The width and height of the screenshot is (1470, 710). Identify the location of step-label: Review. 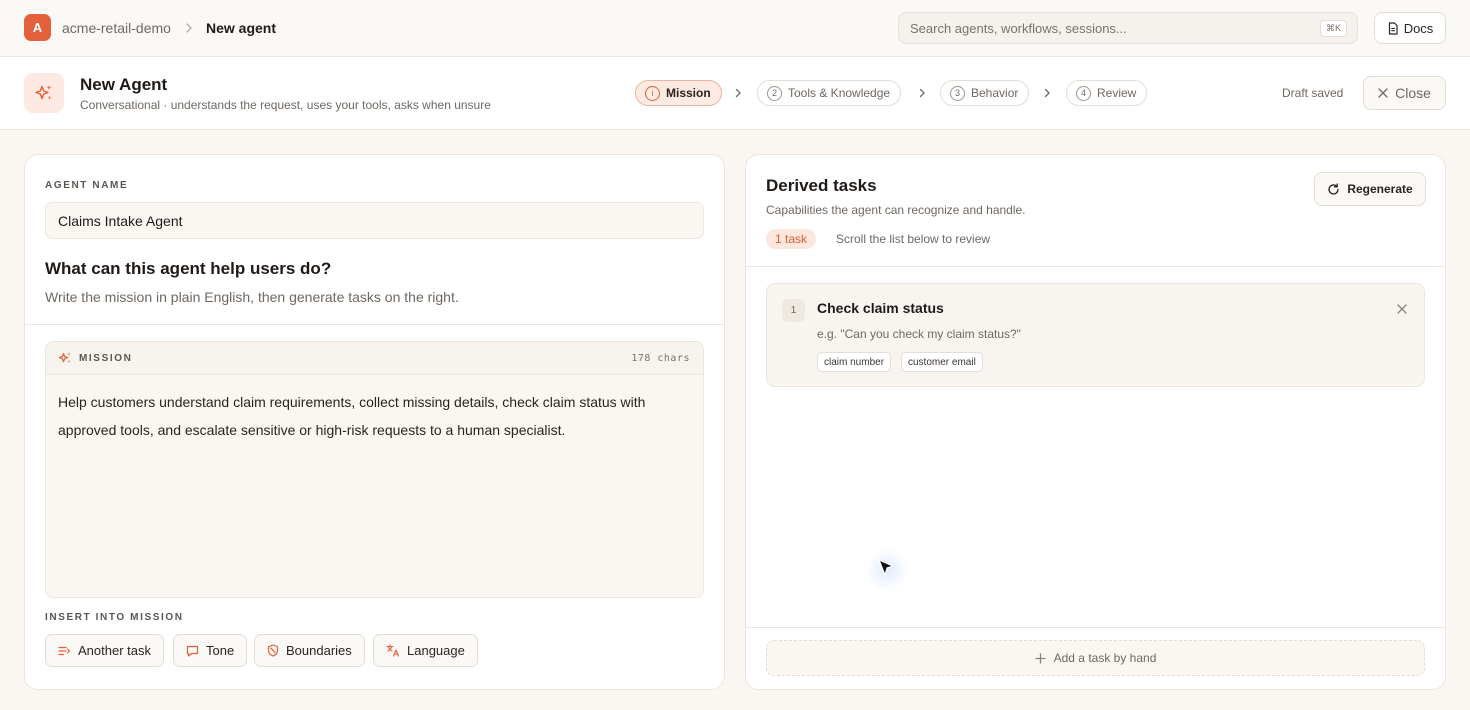
(1117, 93).